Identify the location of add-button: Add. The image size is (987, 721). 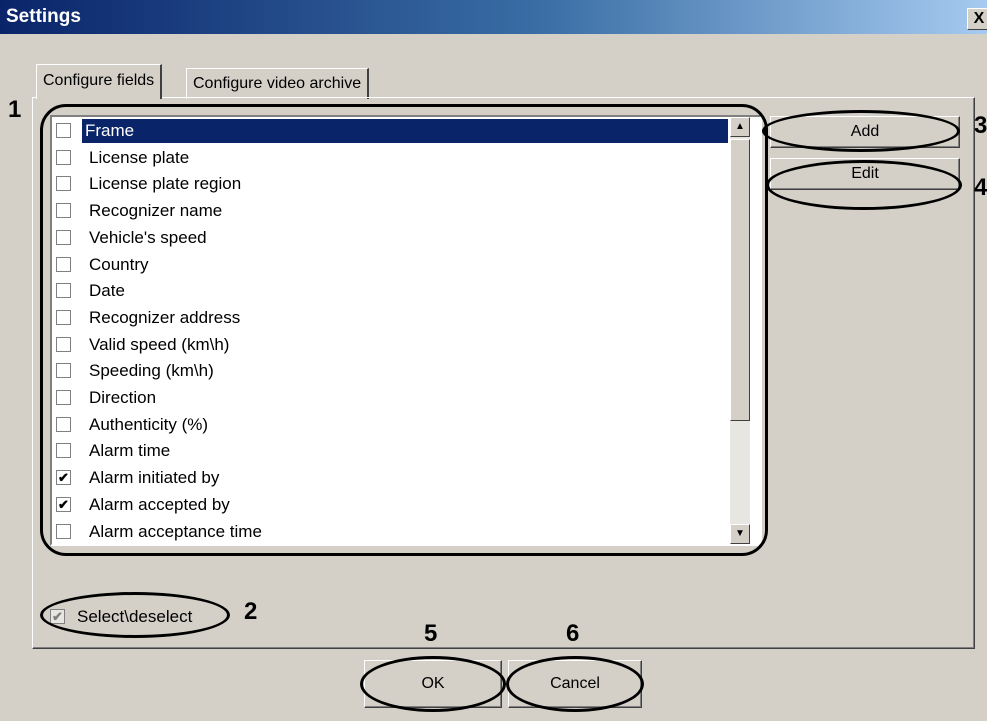
(865, 132).